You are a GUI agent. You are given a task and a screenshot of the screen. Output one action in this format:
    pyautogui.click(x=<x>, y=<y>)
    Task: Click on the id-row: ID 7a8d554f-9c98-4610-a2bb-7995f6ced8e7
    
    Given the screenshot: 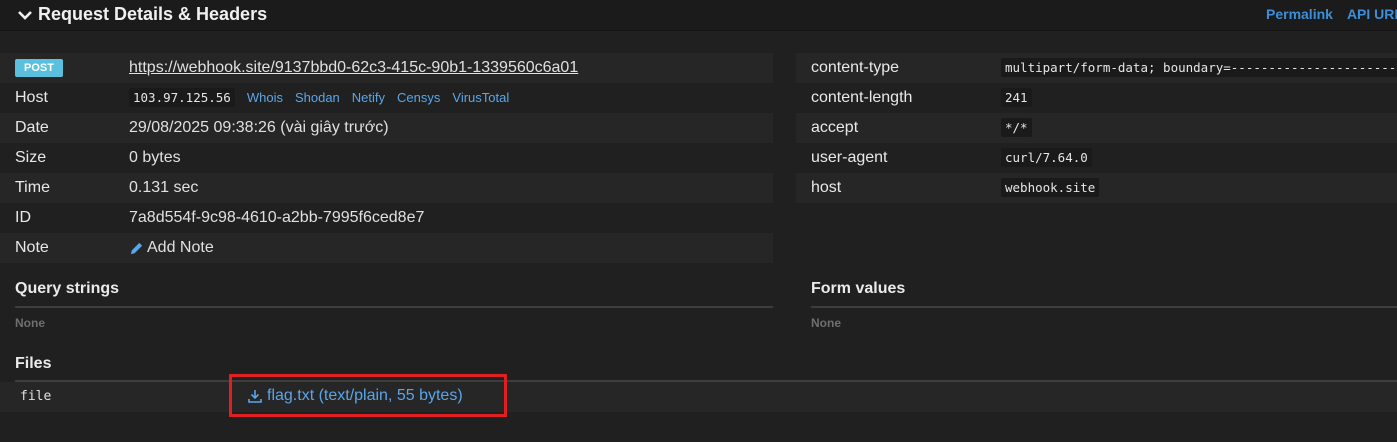 What is the action you would take?
    pyautogui.click(x=386, y=218)
    